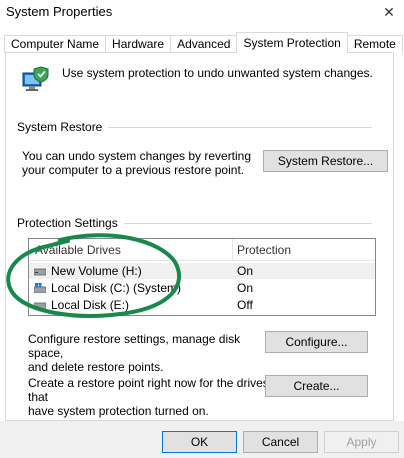  I want to click on column-available-drives: Available Drives, so click(78, 250).